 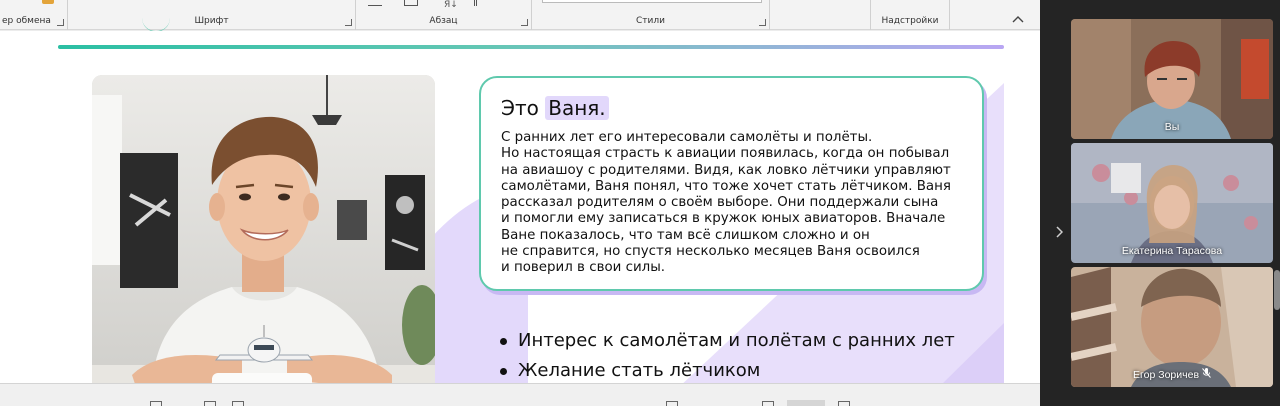 I want to click on columns-icon, so click(x=411, y=3).